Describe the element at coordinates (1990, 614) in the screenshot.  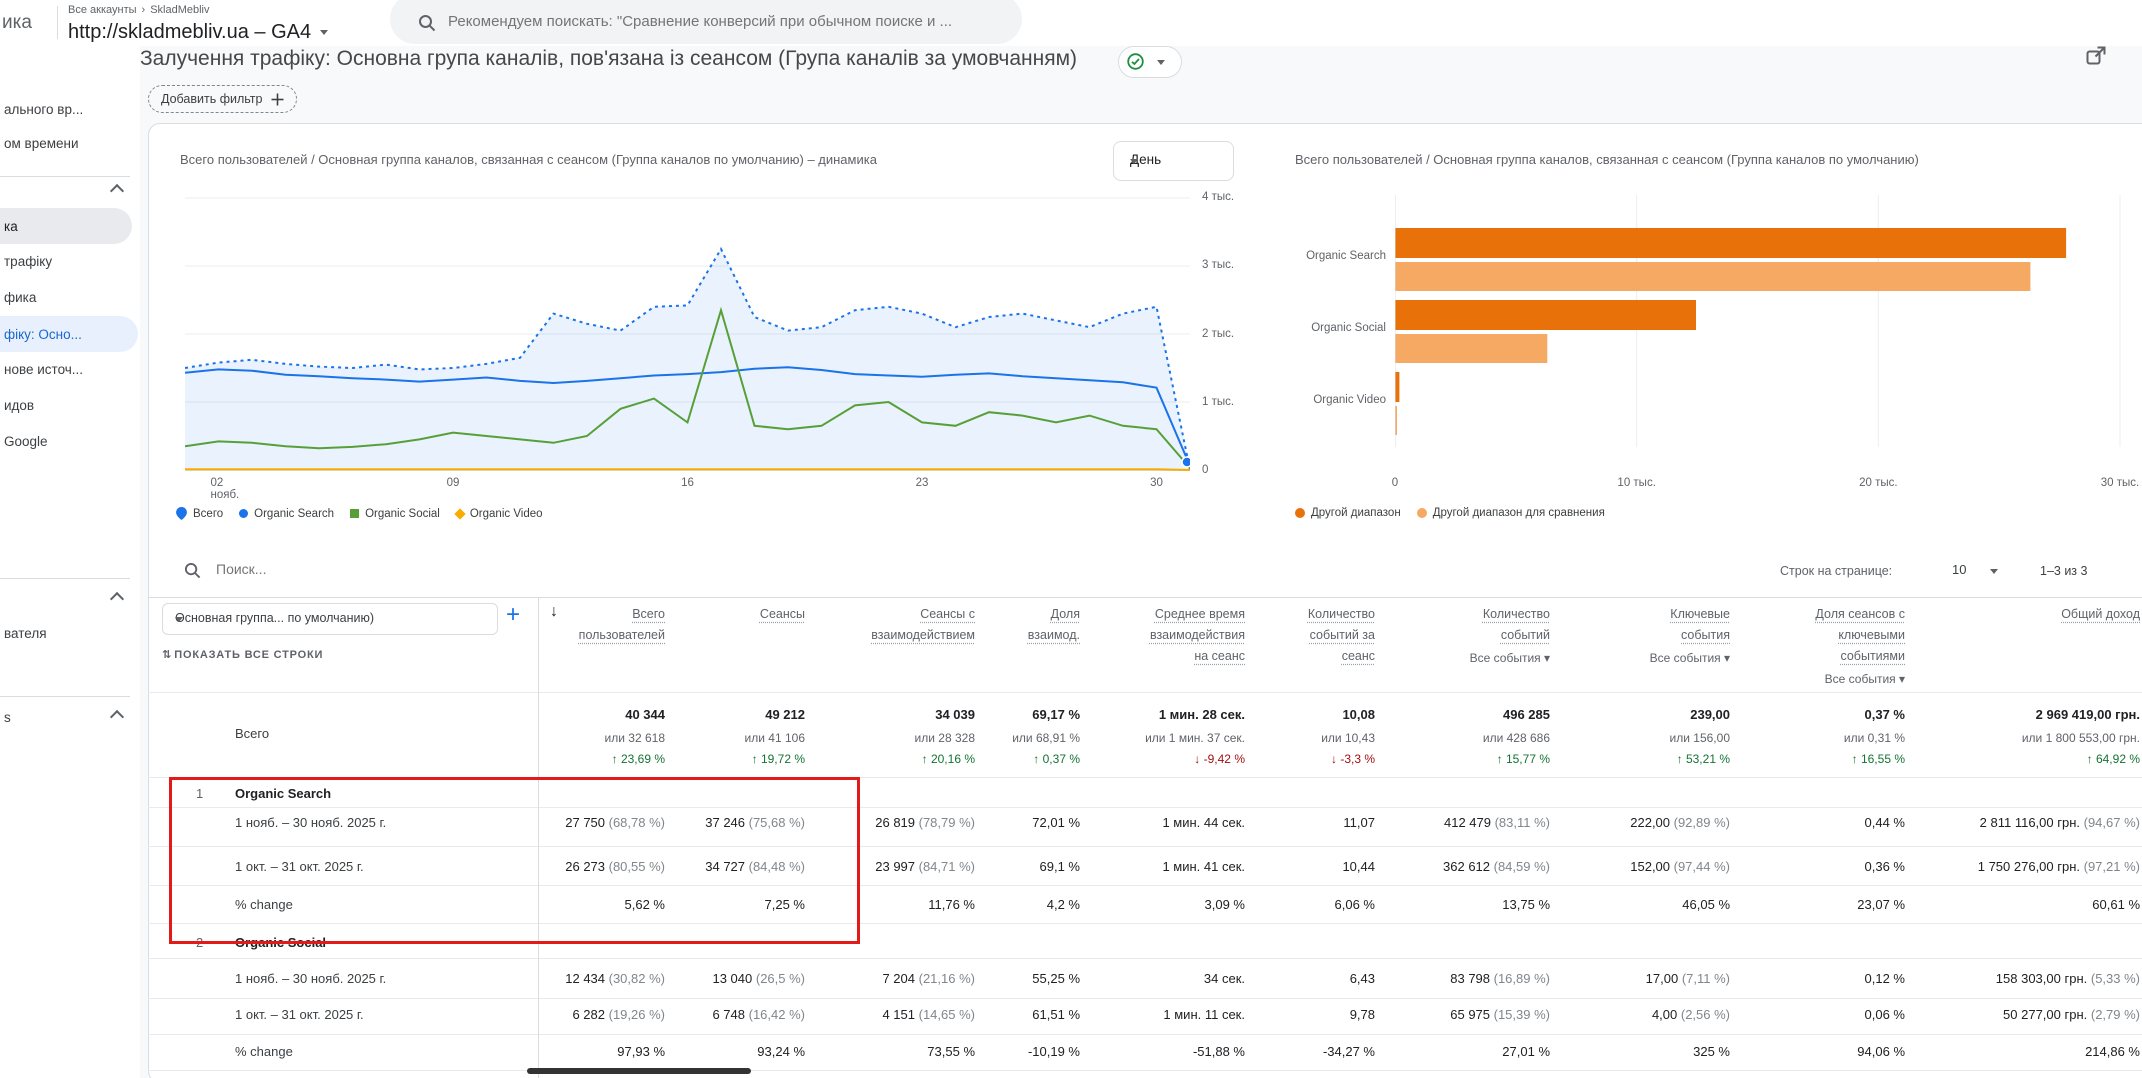
I see `column-header: Общий доход` at that location.